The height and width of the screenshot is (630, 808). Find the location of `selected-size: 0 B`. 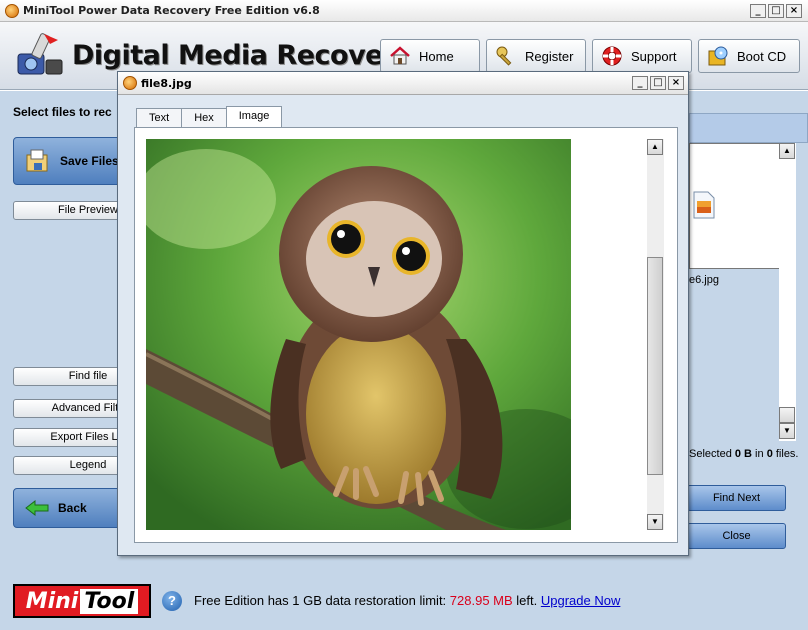

selected-size: 0 B is located at coordinates (743, 454).